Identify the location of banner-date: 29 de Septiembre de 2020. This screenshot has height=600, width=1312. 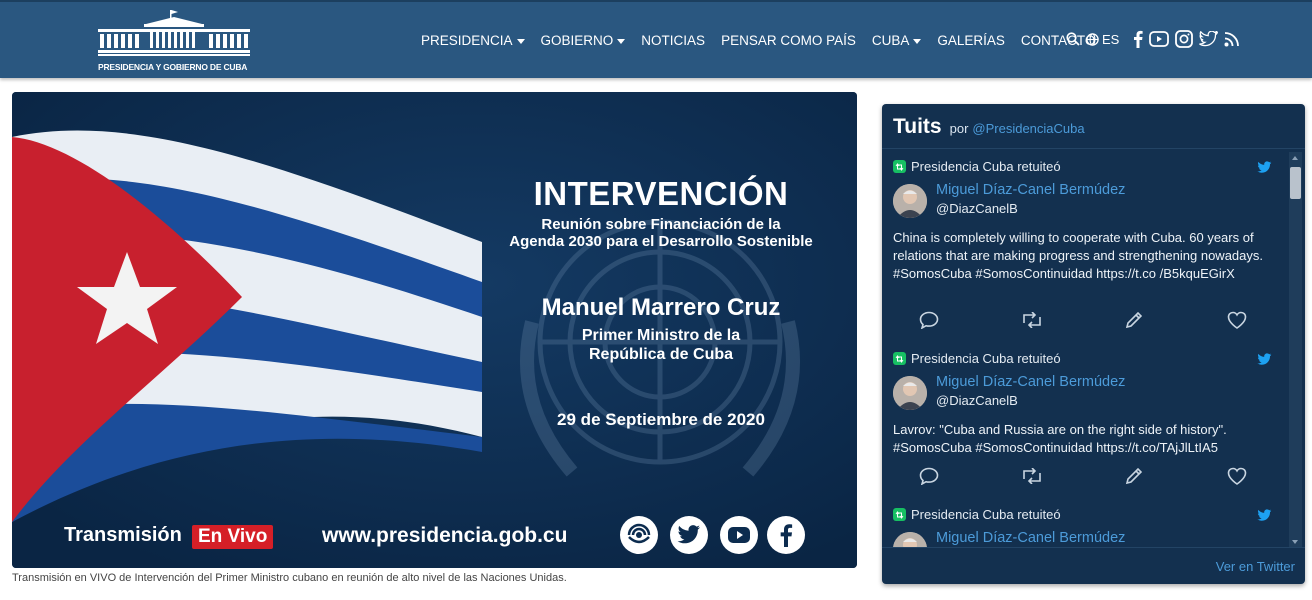
(661, 419).